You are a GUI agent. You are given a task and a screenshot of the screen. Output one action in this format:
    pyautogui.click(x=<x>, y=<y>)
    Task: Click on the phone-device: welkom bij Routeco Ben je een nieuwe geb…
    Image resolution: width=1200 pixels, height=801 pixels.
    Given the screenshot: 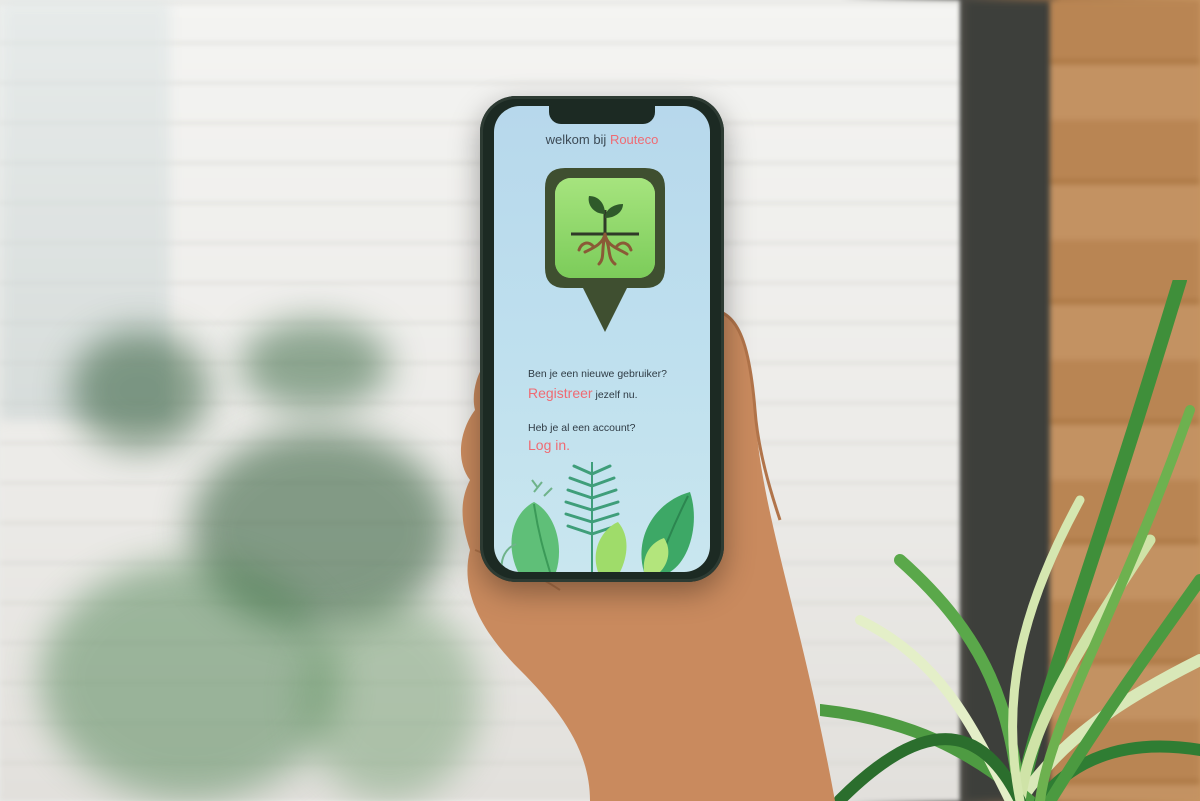 What is the action you would take?
    pyautogui.click(x=602, y=339)
    